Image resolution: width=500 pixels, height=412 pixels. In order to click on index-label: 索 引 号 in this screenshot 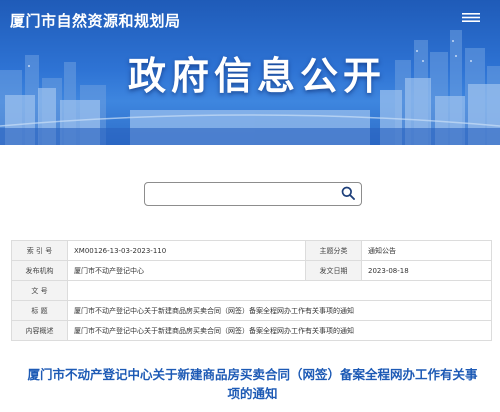, I will do `click(39, 250)`.